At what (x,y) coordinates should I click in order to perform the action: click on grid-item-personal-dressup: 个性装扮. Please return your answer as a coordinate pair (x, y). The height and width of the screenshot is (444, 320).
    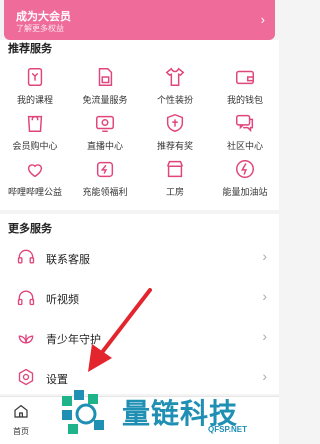
    Looking at the image, I should click on (175, 86).